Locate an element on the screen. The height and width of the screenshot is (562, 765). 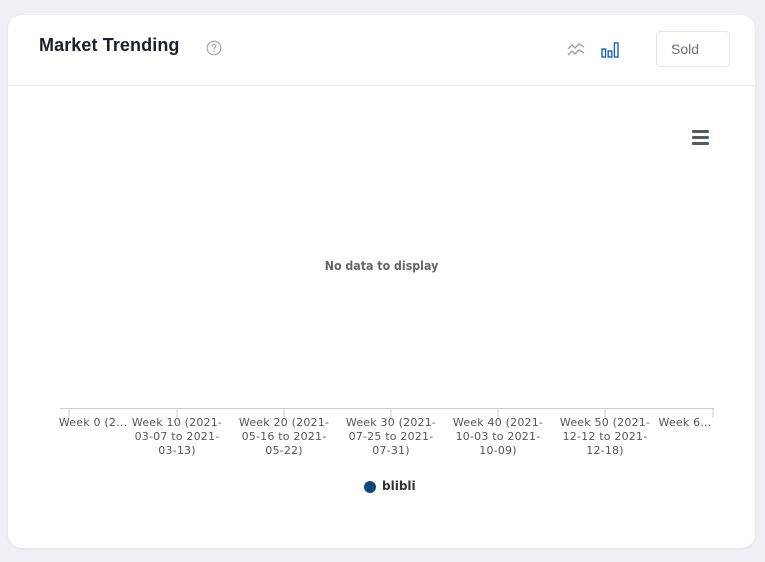
legend-label: blibli is located at coordinates (399, 486).